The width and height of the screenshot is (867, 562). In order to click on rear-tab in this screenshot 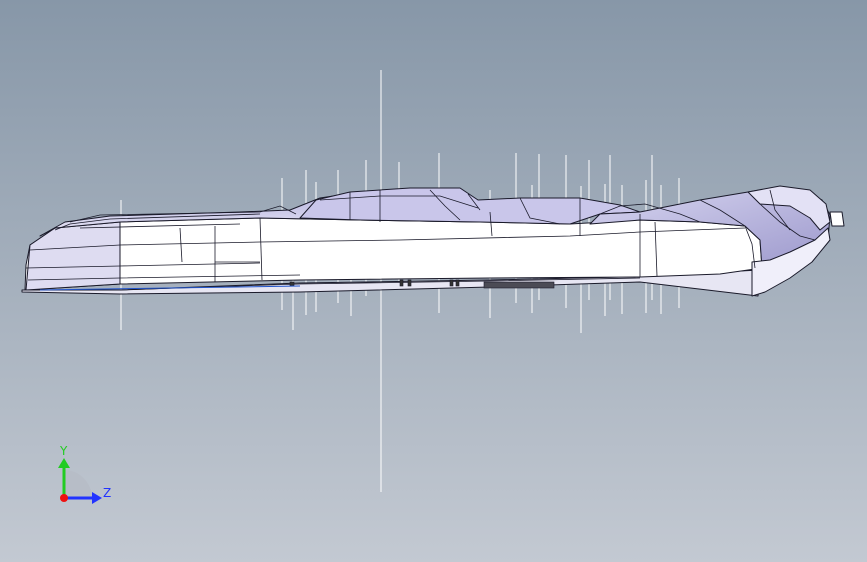, I will do `click(837, 219)`.